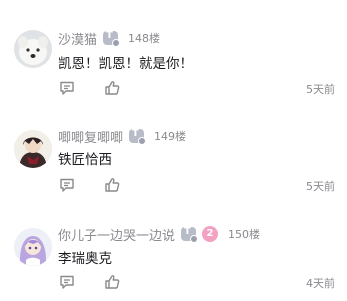 The image size is (347, 301). I want to click on username: 沙漠猫, so click(77, 38).